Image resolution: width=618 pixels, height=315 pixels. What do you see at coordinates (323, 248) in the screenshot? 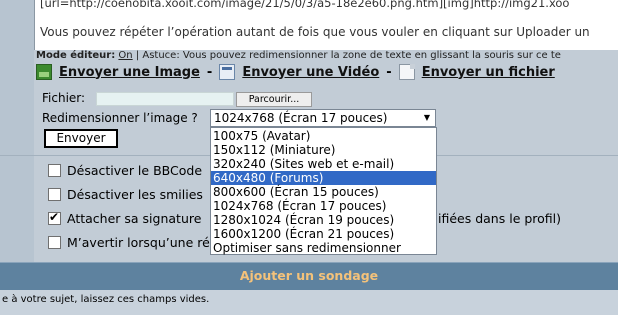
I see `dropdown-option: Optimiser sans redimensionner` at bounding box center [323, 248].